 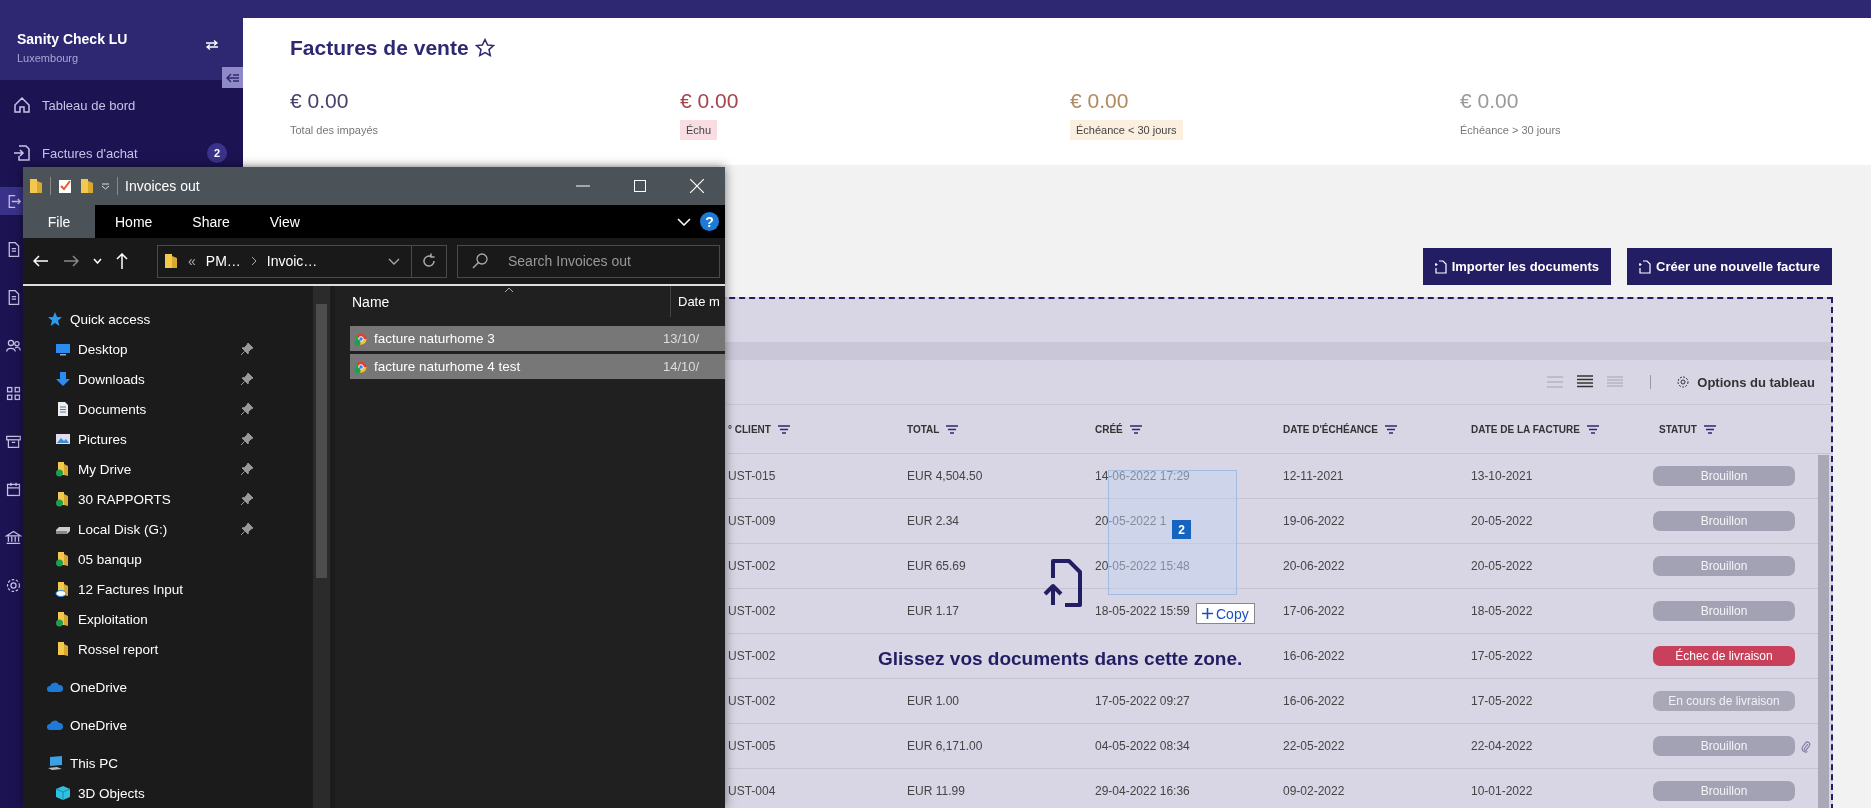 I want to click on table-options-button: Options du tableau, so click(x=1746, y=382).